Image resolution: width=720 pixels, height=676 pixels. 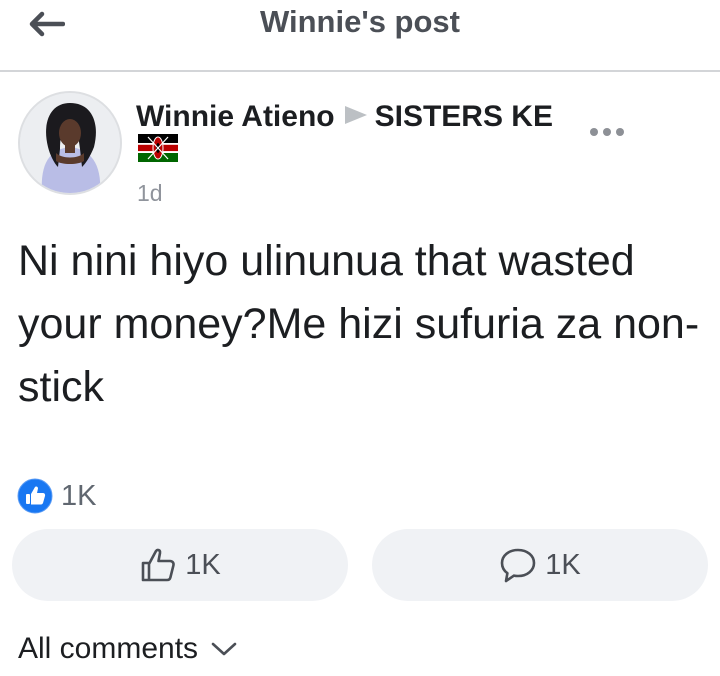 What do you see at coordinates (150, 193) in the screenshot?
I see `post-timestamp: 1d` at bounding box center [150, 193].